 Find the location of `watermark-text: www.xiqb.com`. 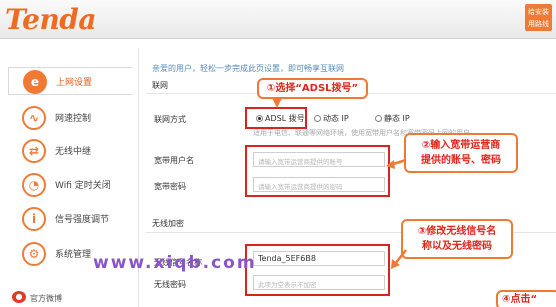

watermark-text: www.xiqb.com is located at coordinates (175, 263).